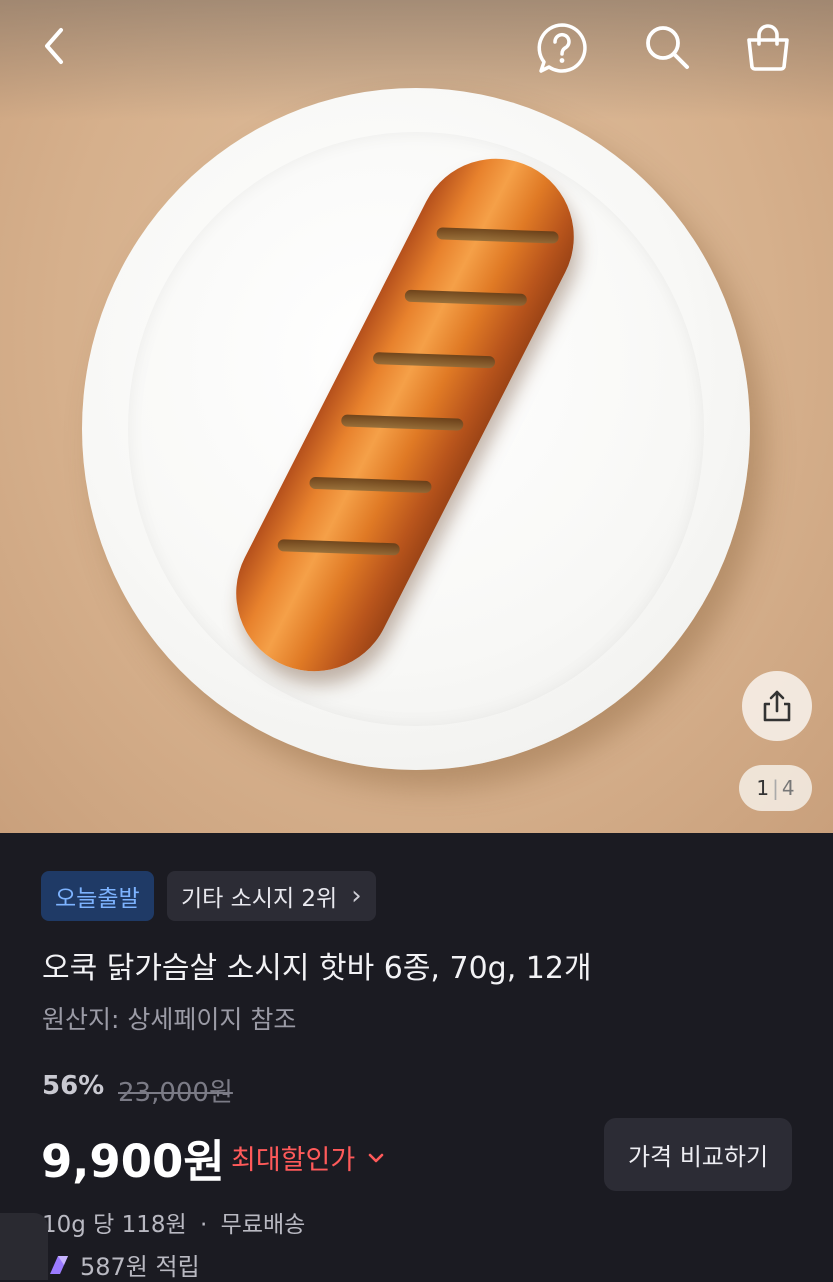  What do you see at coordinates (175, 1093) in the screenshot?
I see `original-price: 23,000원` at bounding box center [175, 1093].